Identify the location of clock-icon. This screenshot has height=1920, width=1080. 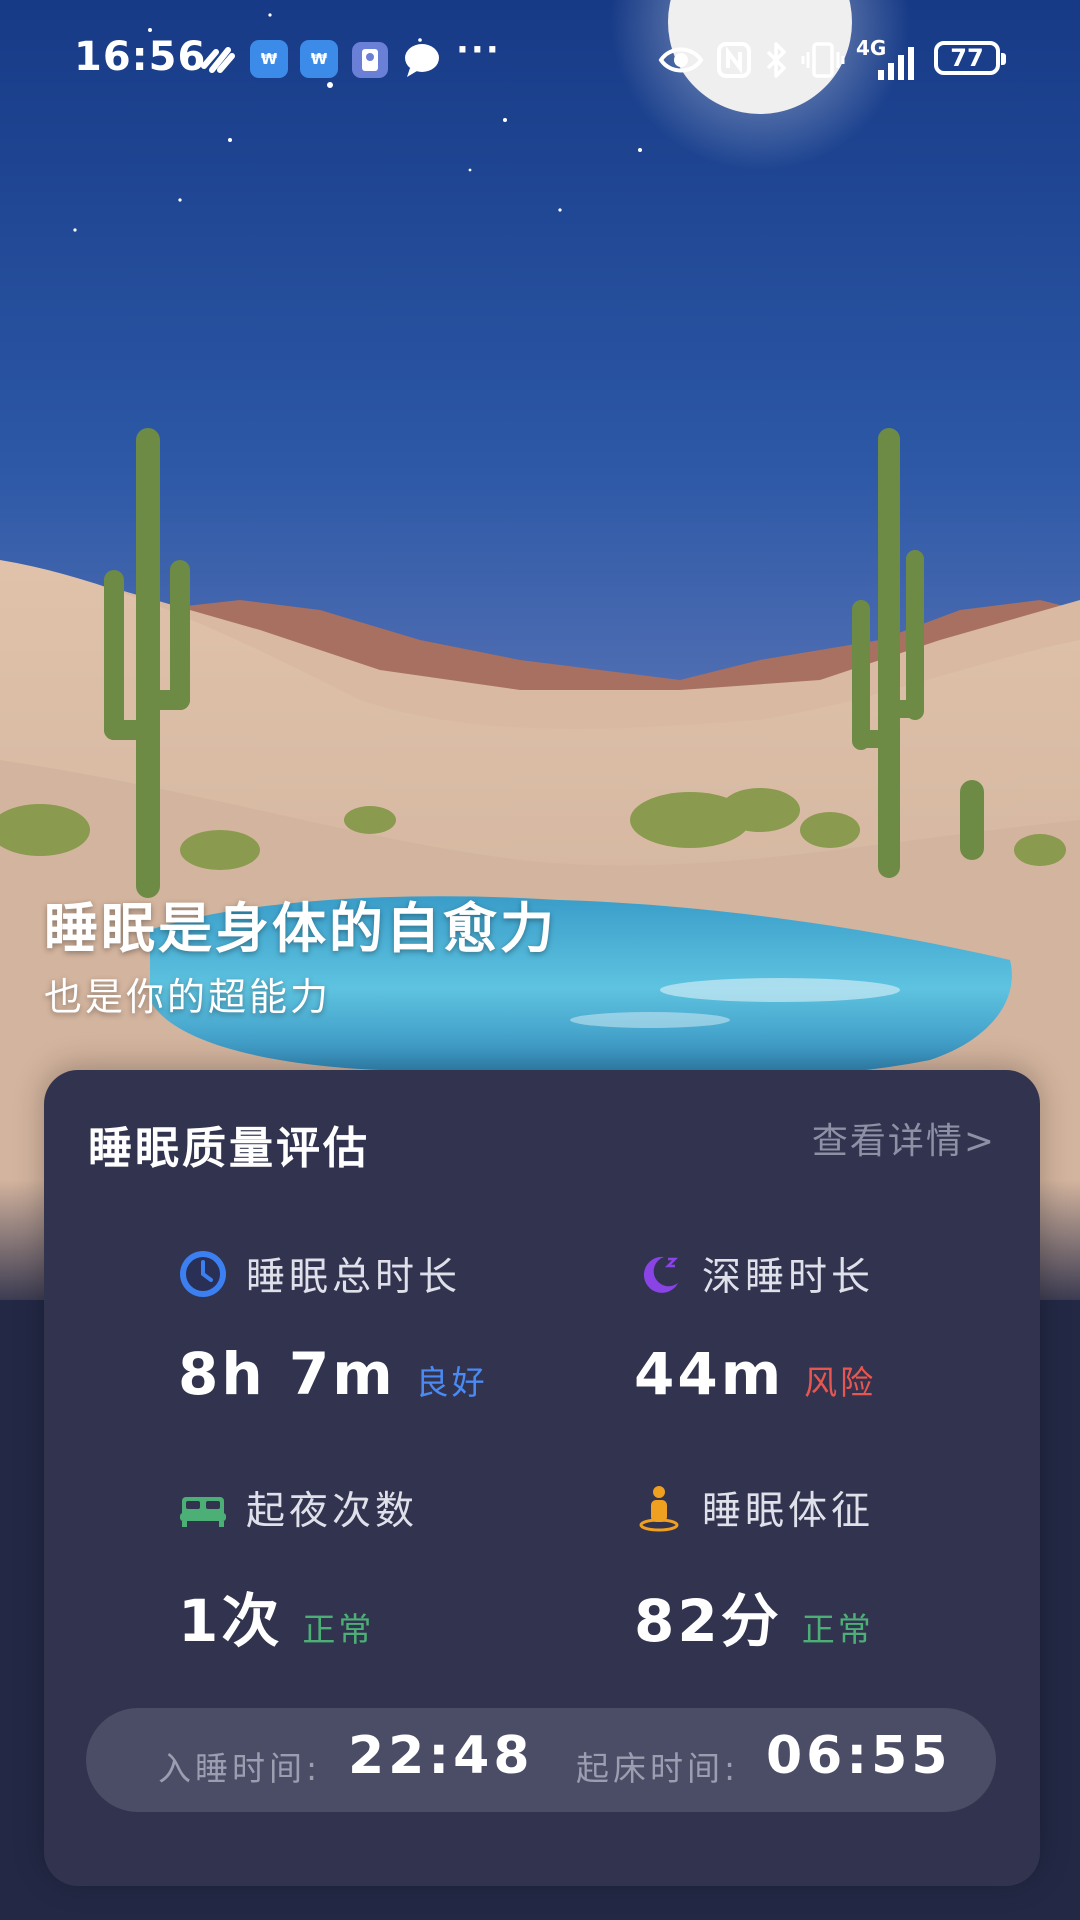
(203, 1274).